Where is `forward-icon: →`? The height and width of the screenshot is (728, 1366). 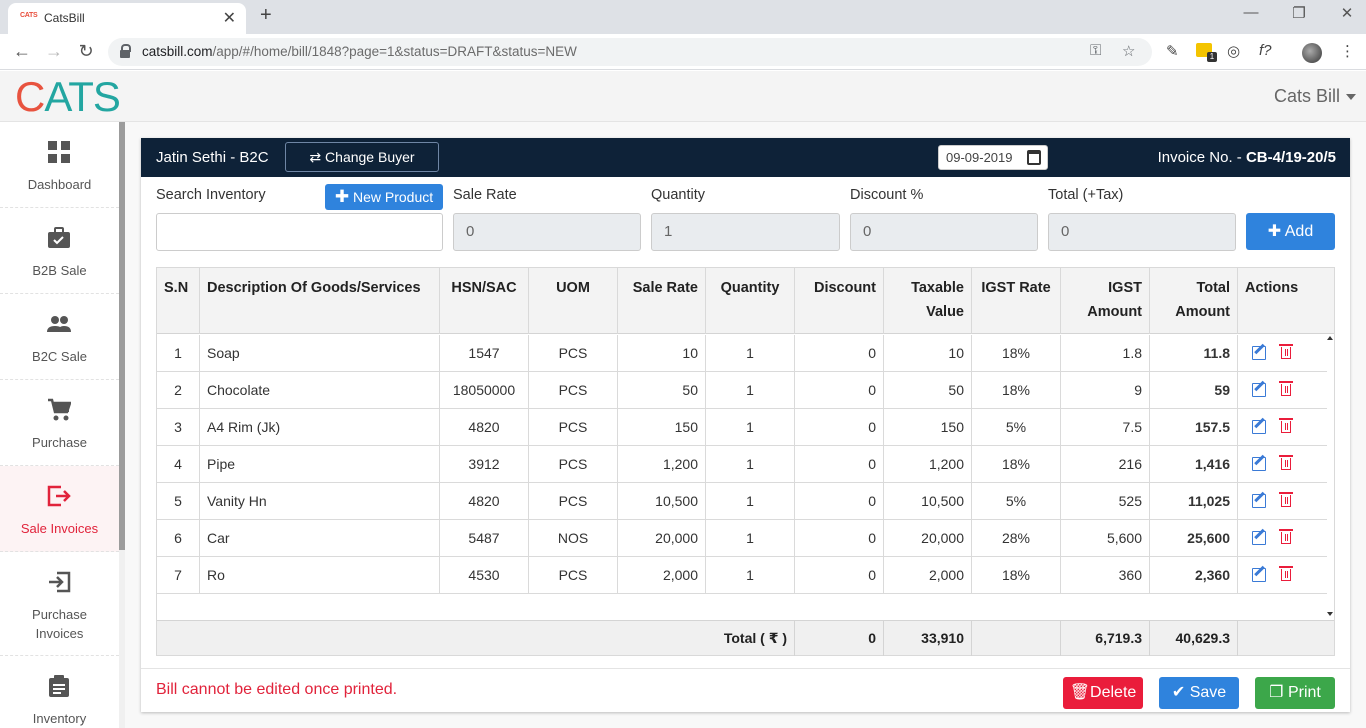
forward-icon: → is located at coordinates (54, 51).